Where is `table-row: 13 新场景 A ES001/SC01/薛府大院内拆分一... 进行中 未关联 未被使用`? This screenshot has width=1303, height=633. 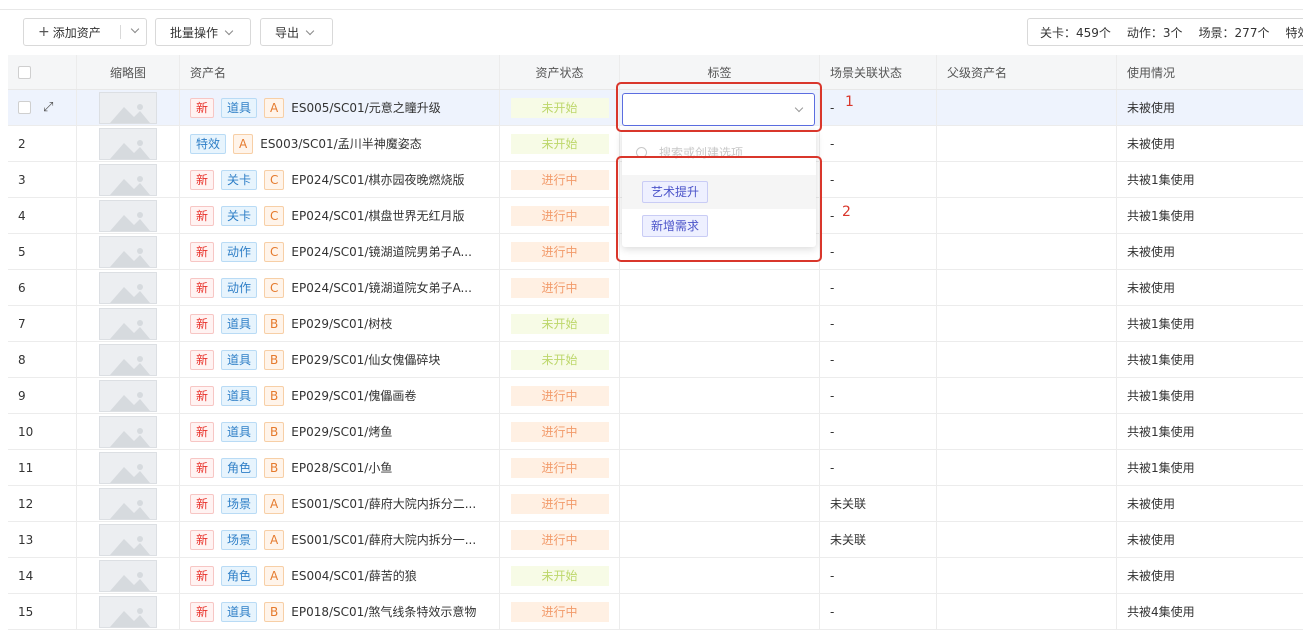
table-row: 13 新场景 A ES001/SC01/薛府大院内拆分一... 进行中 未关联 未被使用 is located at coordinates (655, 540).